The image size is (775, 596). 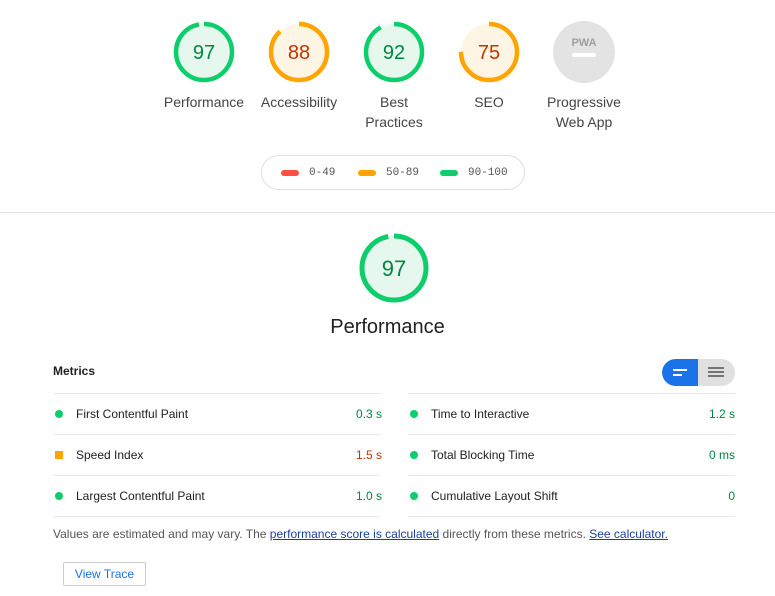 I want to click on view-trace-button: View Trace, so click(x=104, y=574).